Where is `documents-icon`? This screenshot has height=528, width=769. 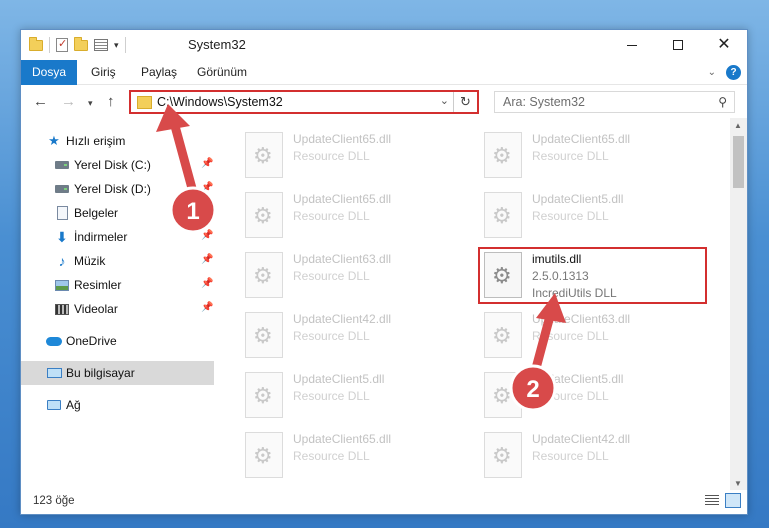
documents-icon is located at coordinates (62, 213).